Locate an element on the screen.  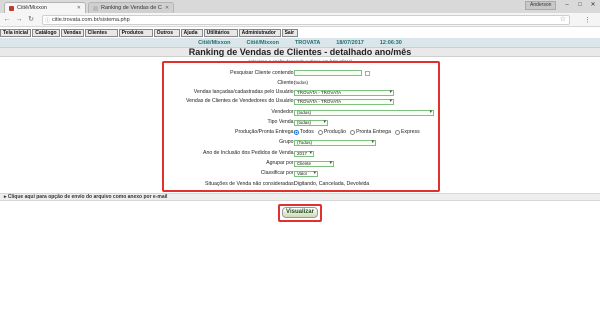
close-window-icon: ✕ is located at coordinates (593, 5).